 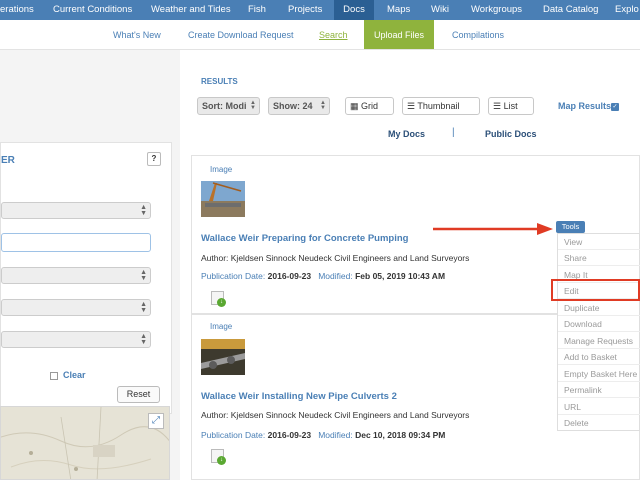 I want to click on map-terrain, so click(x=85, y=443).